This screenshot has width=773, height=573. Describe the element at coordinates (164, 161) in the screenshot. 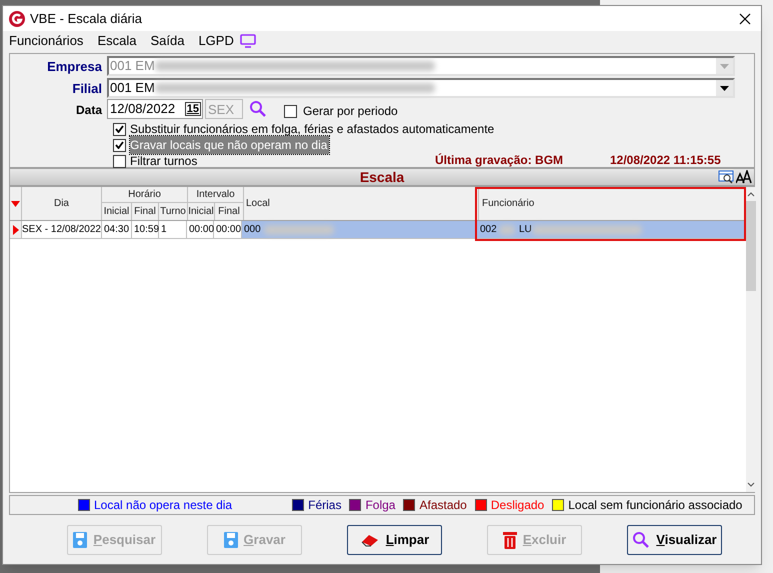

I see `checkbox-label: Filtrar turnos` at that location.